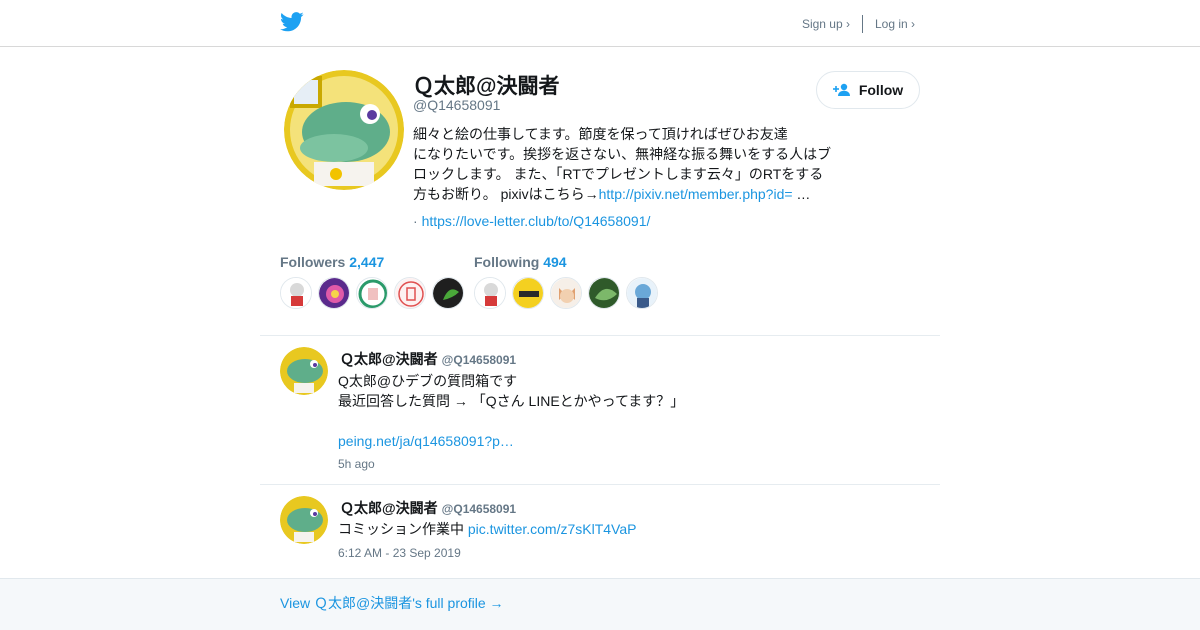 The width and height of the screenshot is (1200, 630). What do you see at coordinates (511, 401) in the screenshot?
I see `tweet-line: 最近回答した質問 → 「Qさん LINEとかやってます？」` at bounding box center [511, 401].